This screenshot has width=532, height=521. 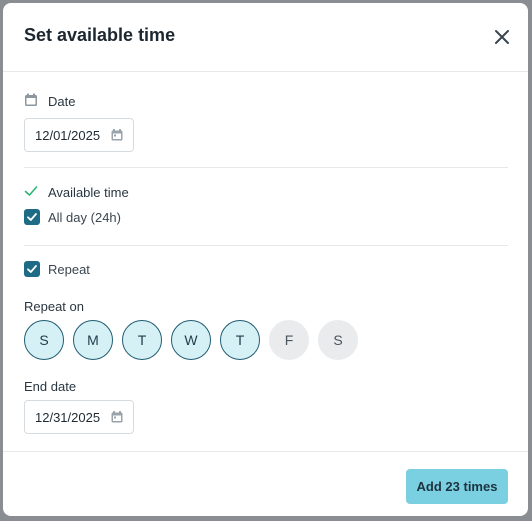 What do you see at coordinates (54, 306) in the screenshot?
I see `repeat-on-label: Repeat on` at bounding box center [54, 306].